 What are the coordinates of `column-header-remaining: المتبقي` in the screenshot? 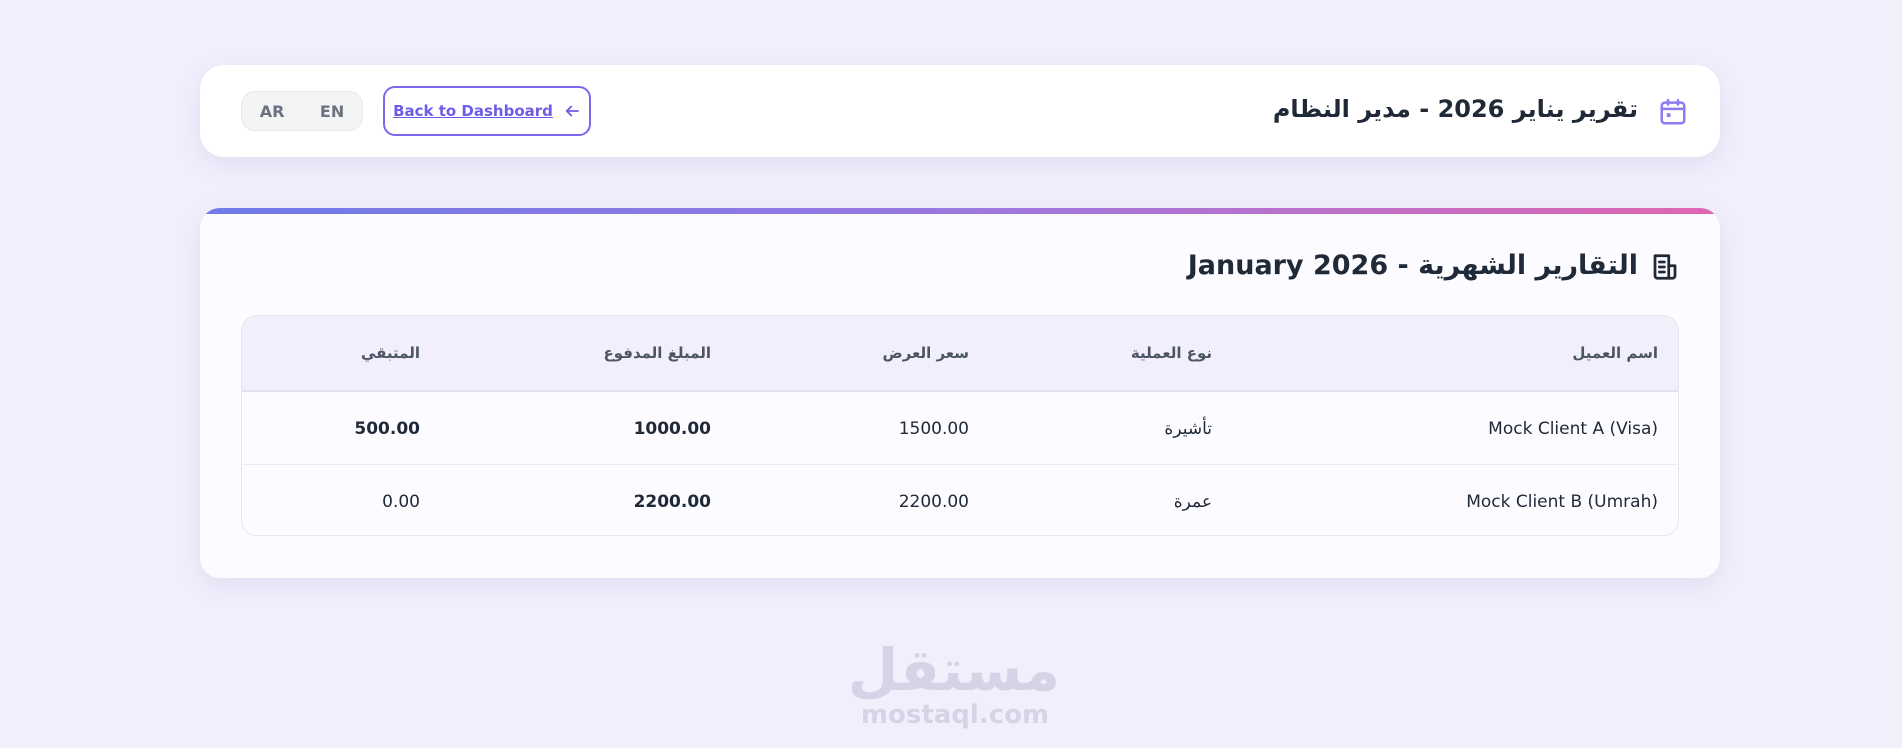 It's located at (390, 353).